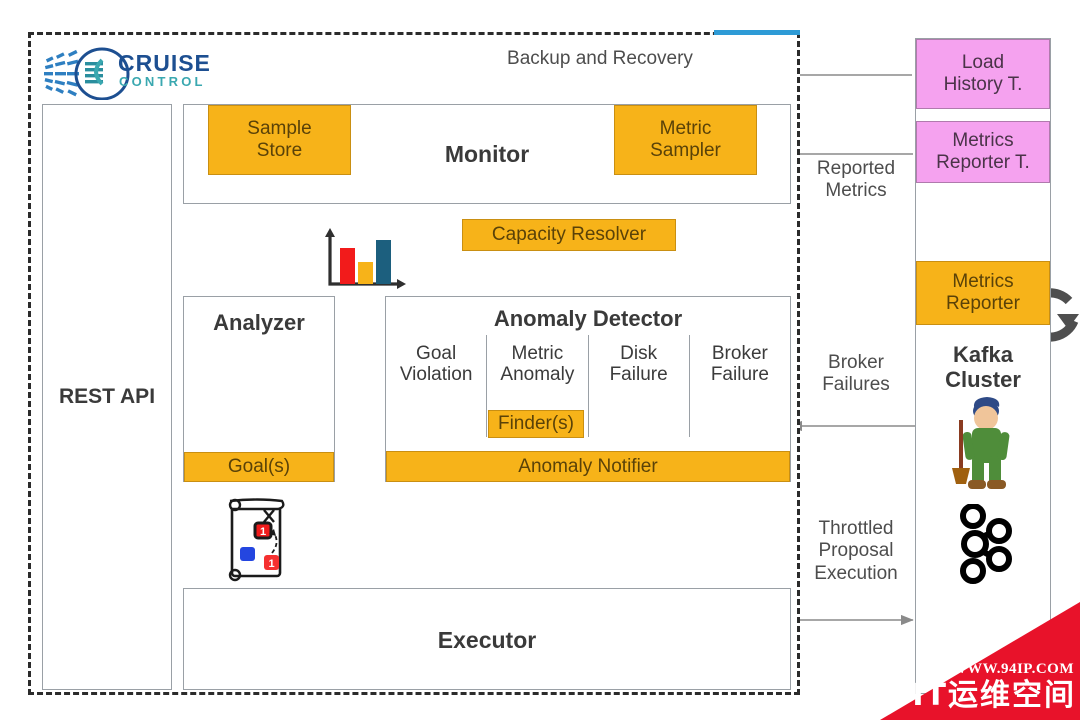 This screenshot has width=1080, height=720. Describe the element at coordinates (259, 322) in the screenshot. I see `analyzer-title: Analyzer` at that location.